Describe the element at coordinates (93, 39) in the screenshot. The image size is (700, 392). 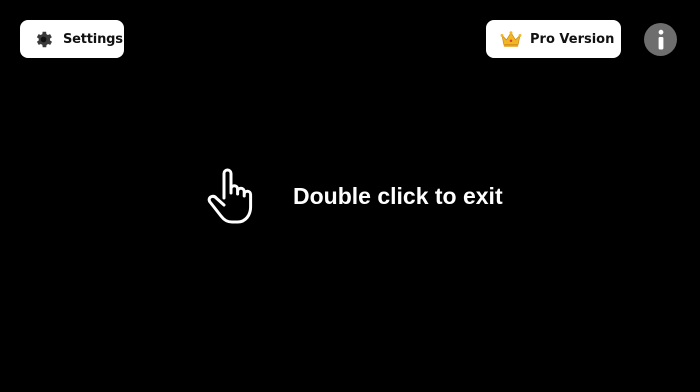
I see `settings-label: Settings` at that location.